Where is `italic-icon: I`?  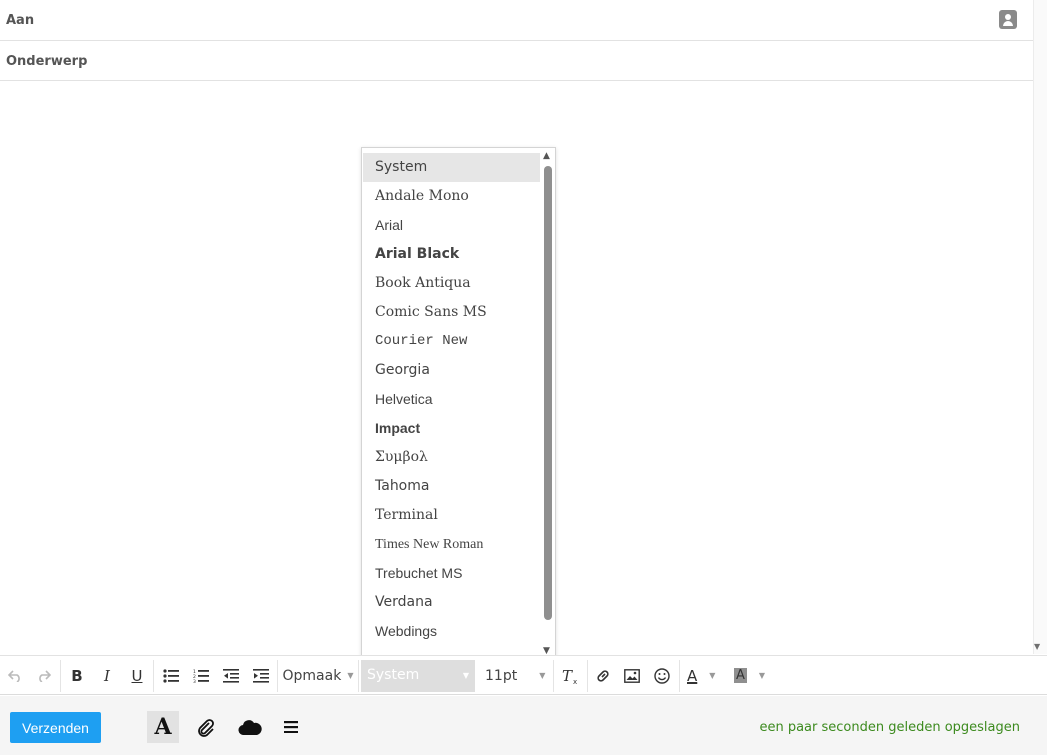 italic-icon: I is located at coordinates (107, 675).